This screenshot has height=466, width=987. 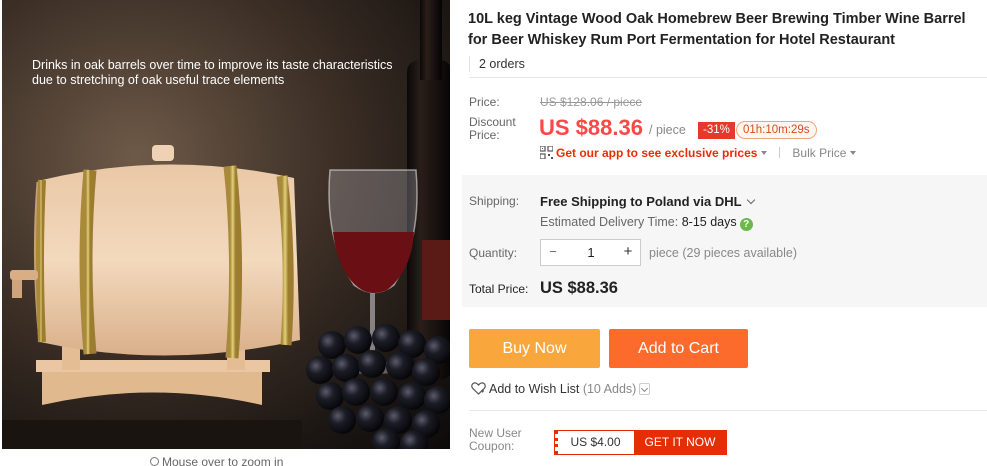 I want to click on new-user-coupon: US $4.00 GET IT NOW, so click(x=640, y=442).